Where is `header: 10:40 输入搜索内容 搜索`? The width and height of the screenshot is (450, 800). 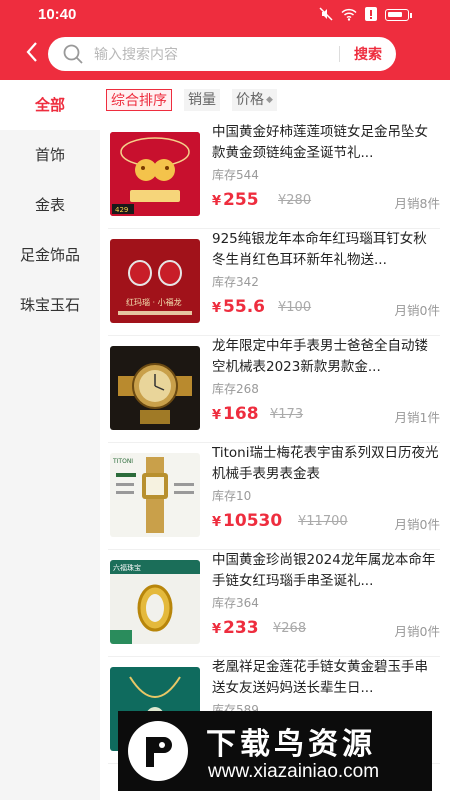 header: 10:40 输入搜索内容 搜索 is located at coordinates (225, 40).